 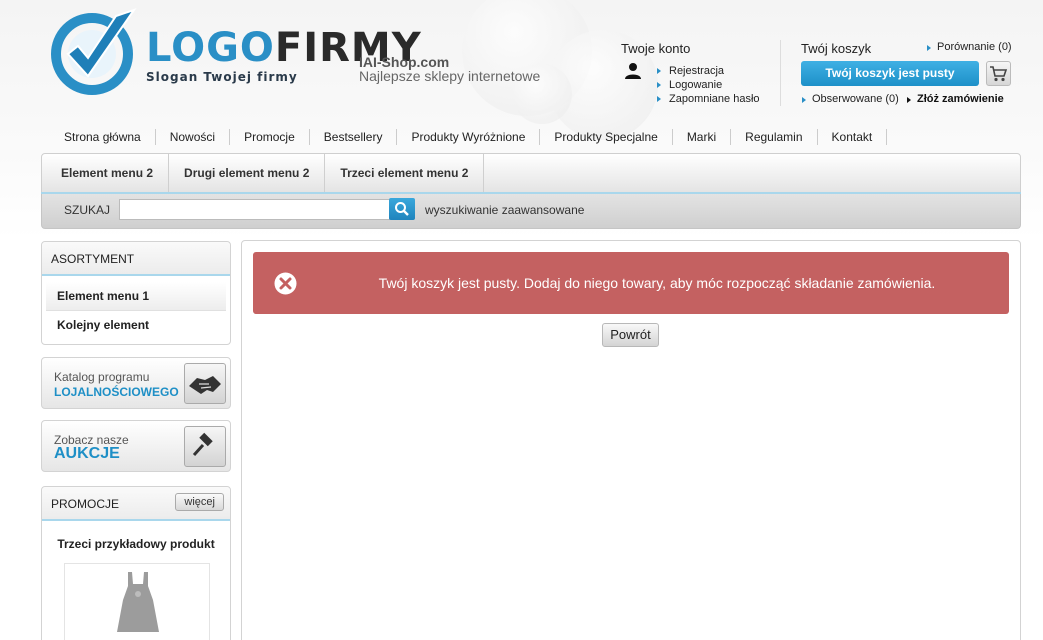 I want to click on search-icon, so click(x=402, y=209).